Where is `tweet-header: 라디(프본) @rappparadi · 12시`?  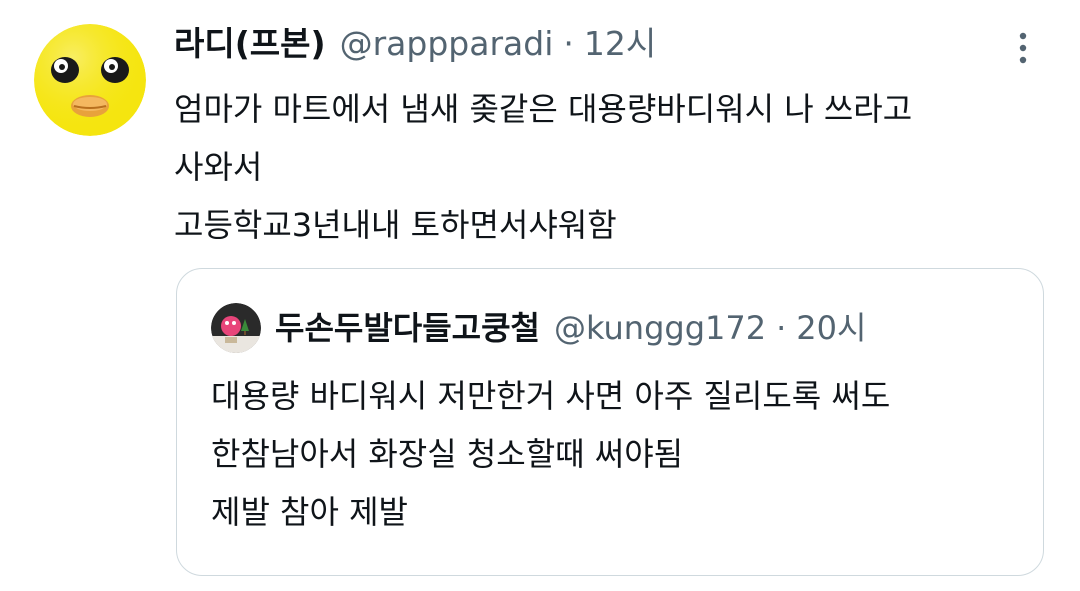 tweet-header: 라디(프본) @rappparadi · 12시 is located at coordinates (415, 44).